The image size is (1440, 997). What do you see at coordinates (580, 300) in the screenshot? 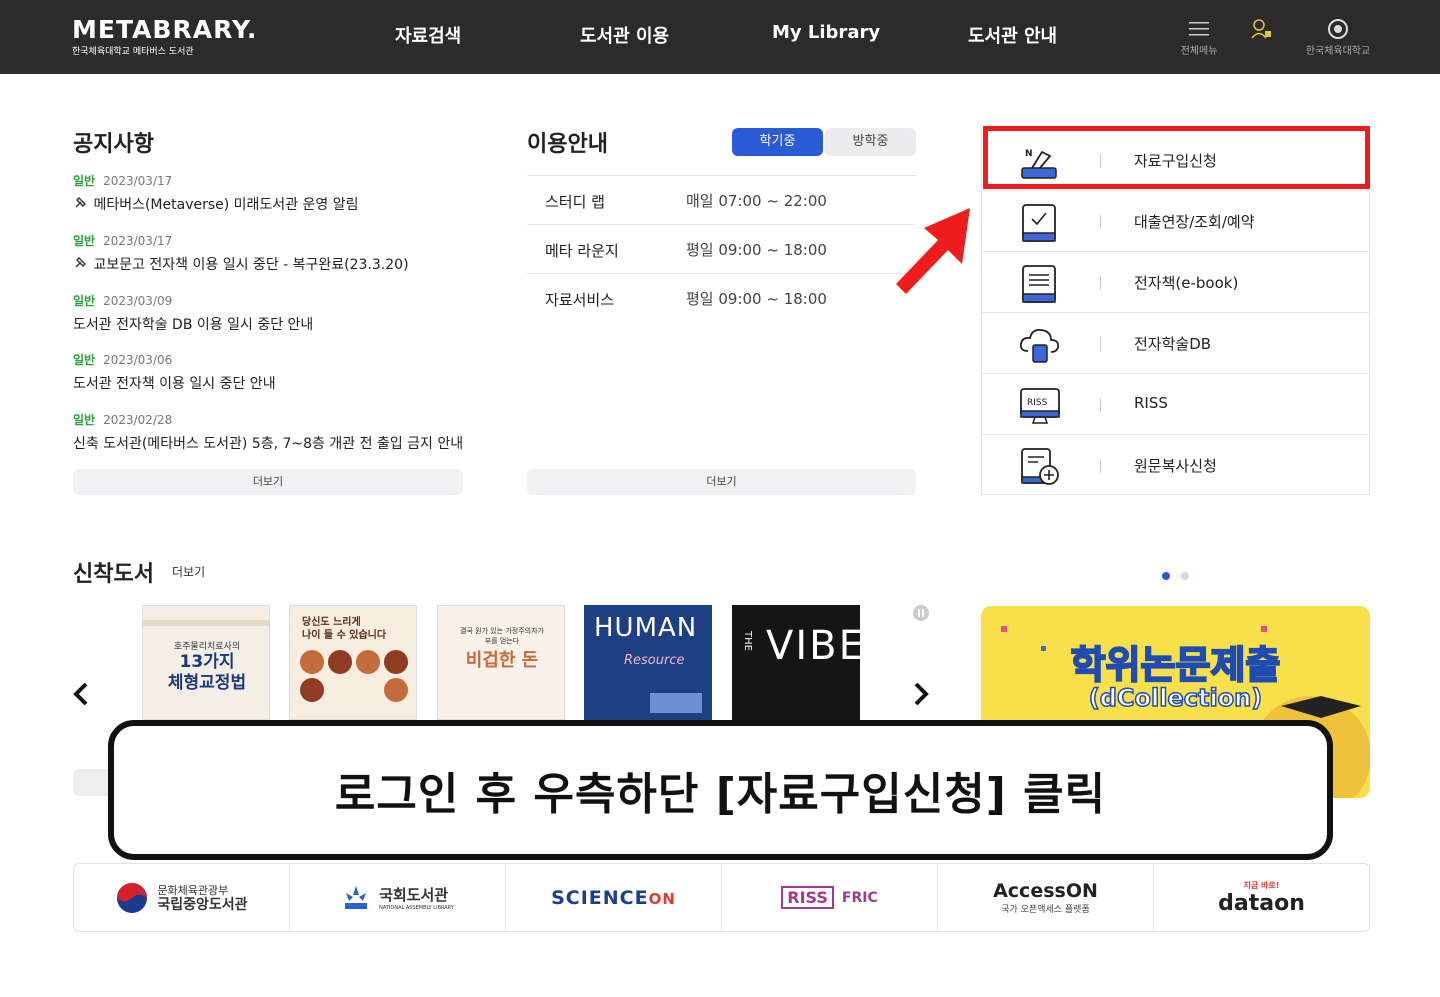
I see `usage-label: 자료서비스` at bounding box center [580, 300].